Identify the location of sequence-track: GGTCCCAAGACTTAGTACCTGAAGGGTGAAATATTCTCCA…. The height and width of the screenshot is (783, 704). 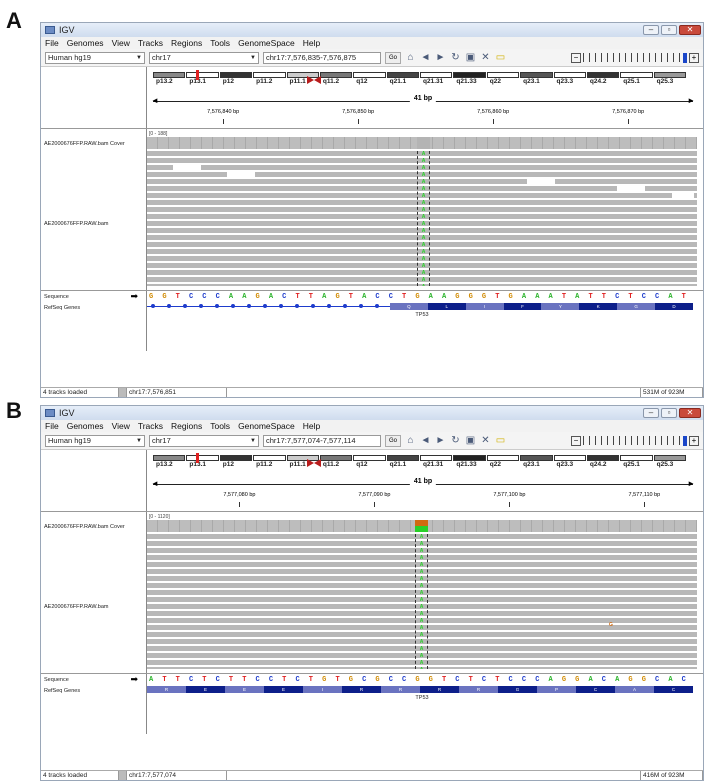
(422, 297).